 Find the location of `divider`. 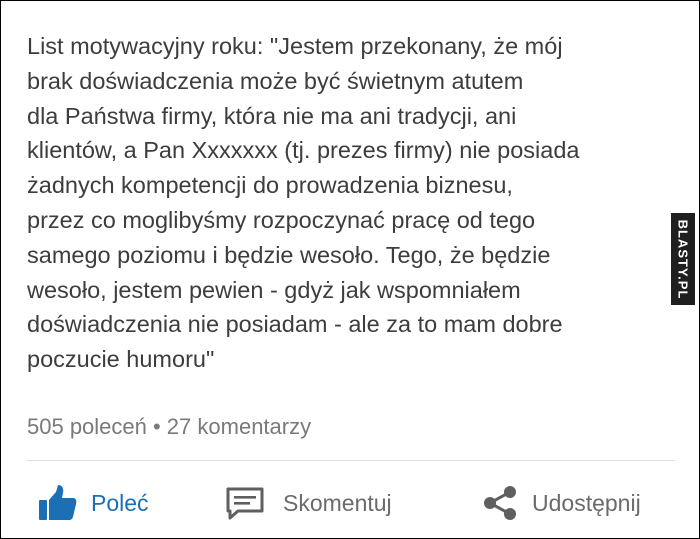

divider is located at coordinates (351, 460).